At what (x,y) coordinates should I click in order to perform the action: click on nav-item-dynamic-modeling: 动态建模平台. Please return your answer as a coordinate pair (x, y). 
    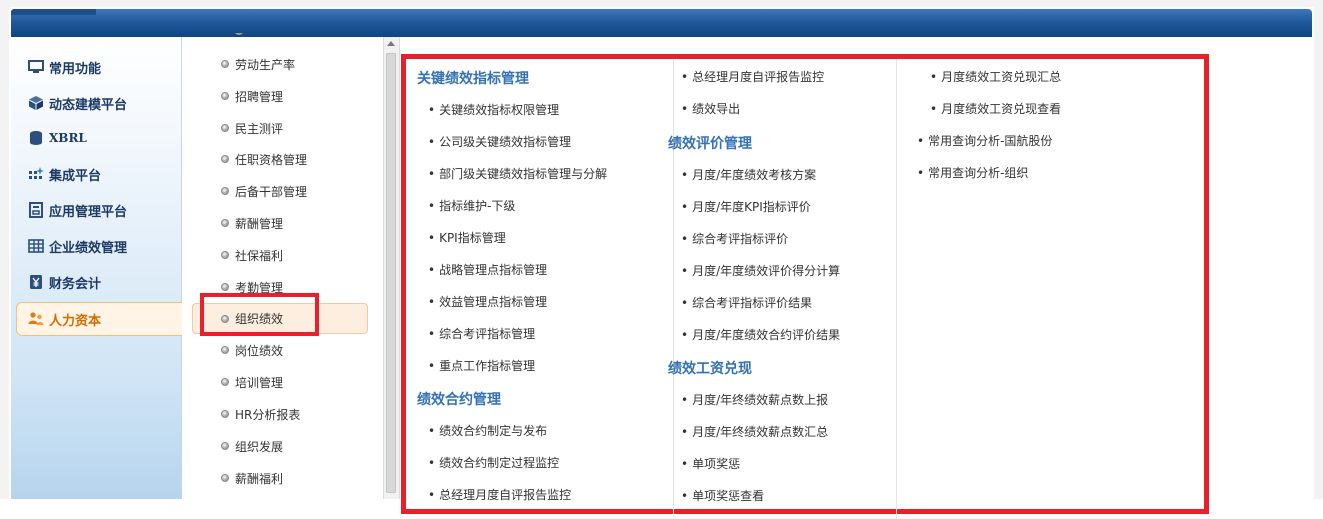
    Looking at the image, I should click on (96, 103).